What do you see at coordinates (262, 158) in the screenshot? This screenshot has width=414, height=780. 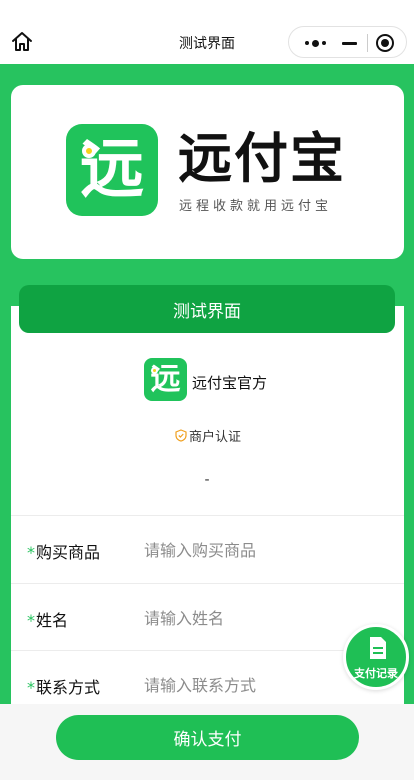 I see `brand-name: 远付宝` at bounding box center [262, 158].